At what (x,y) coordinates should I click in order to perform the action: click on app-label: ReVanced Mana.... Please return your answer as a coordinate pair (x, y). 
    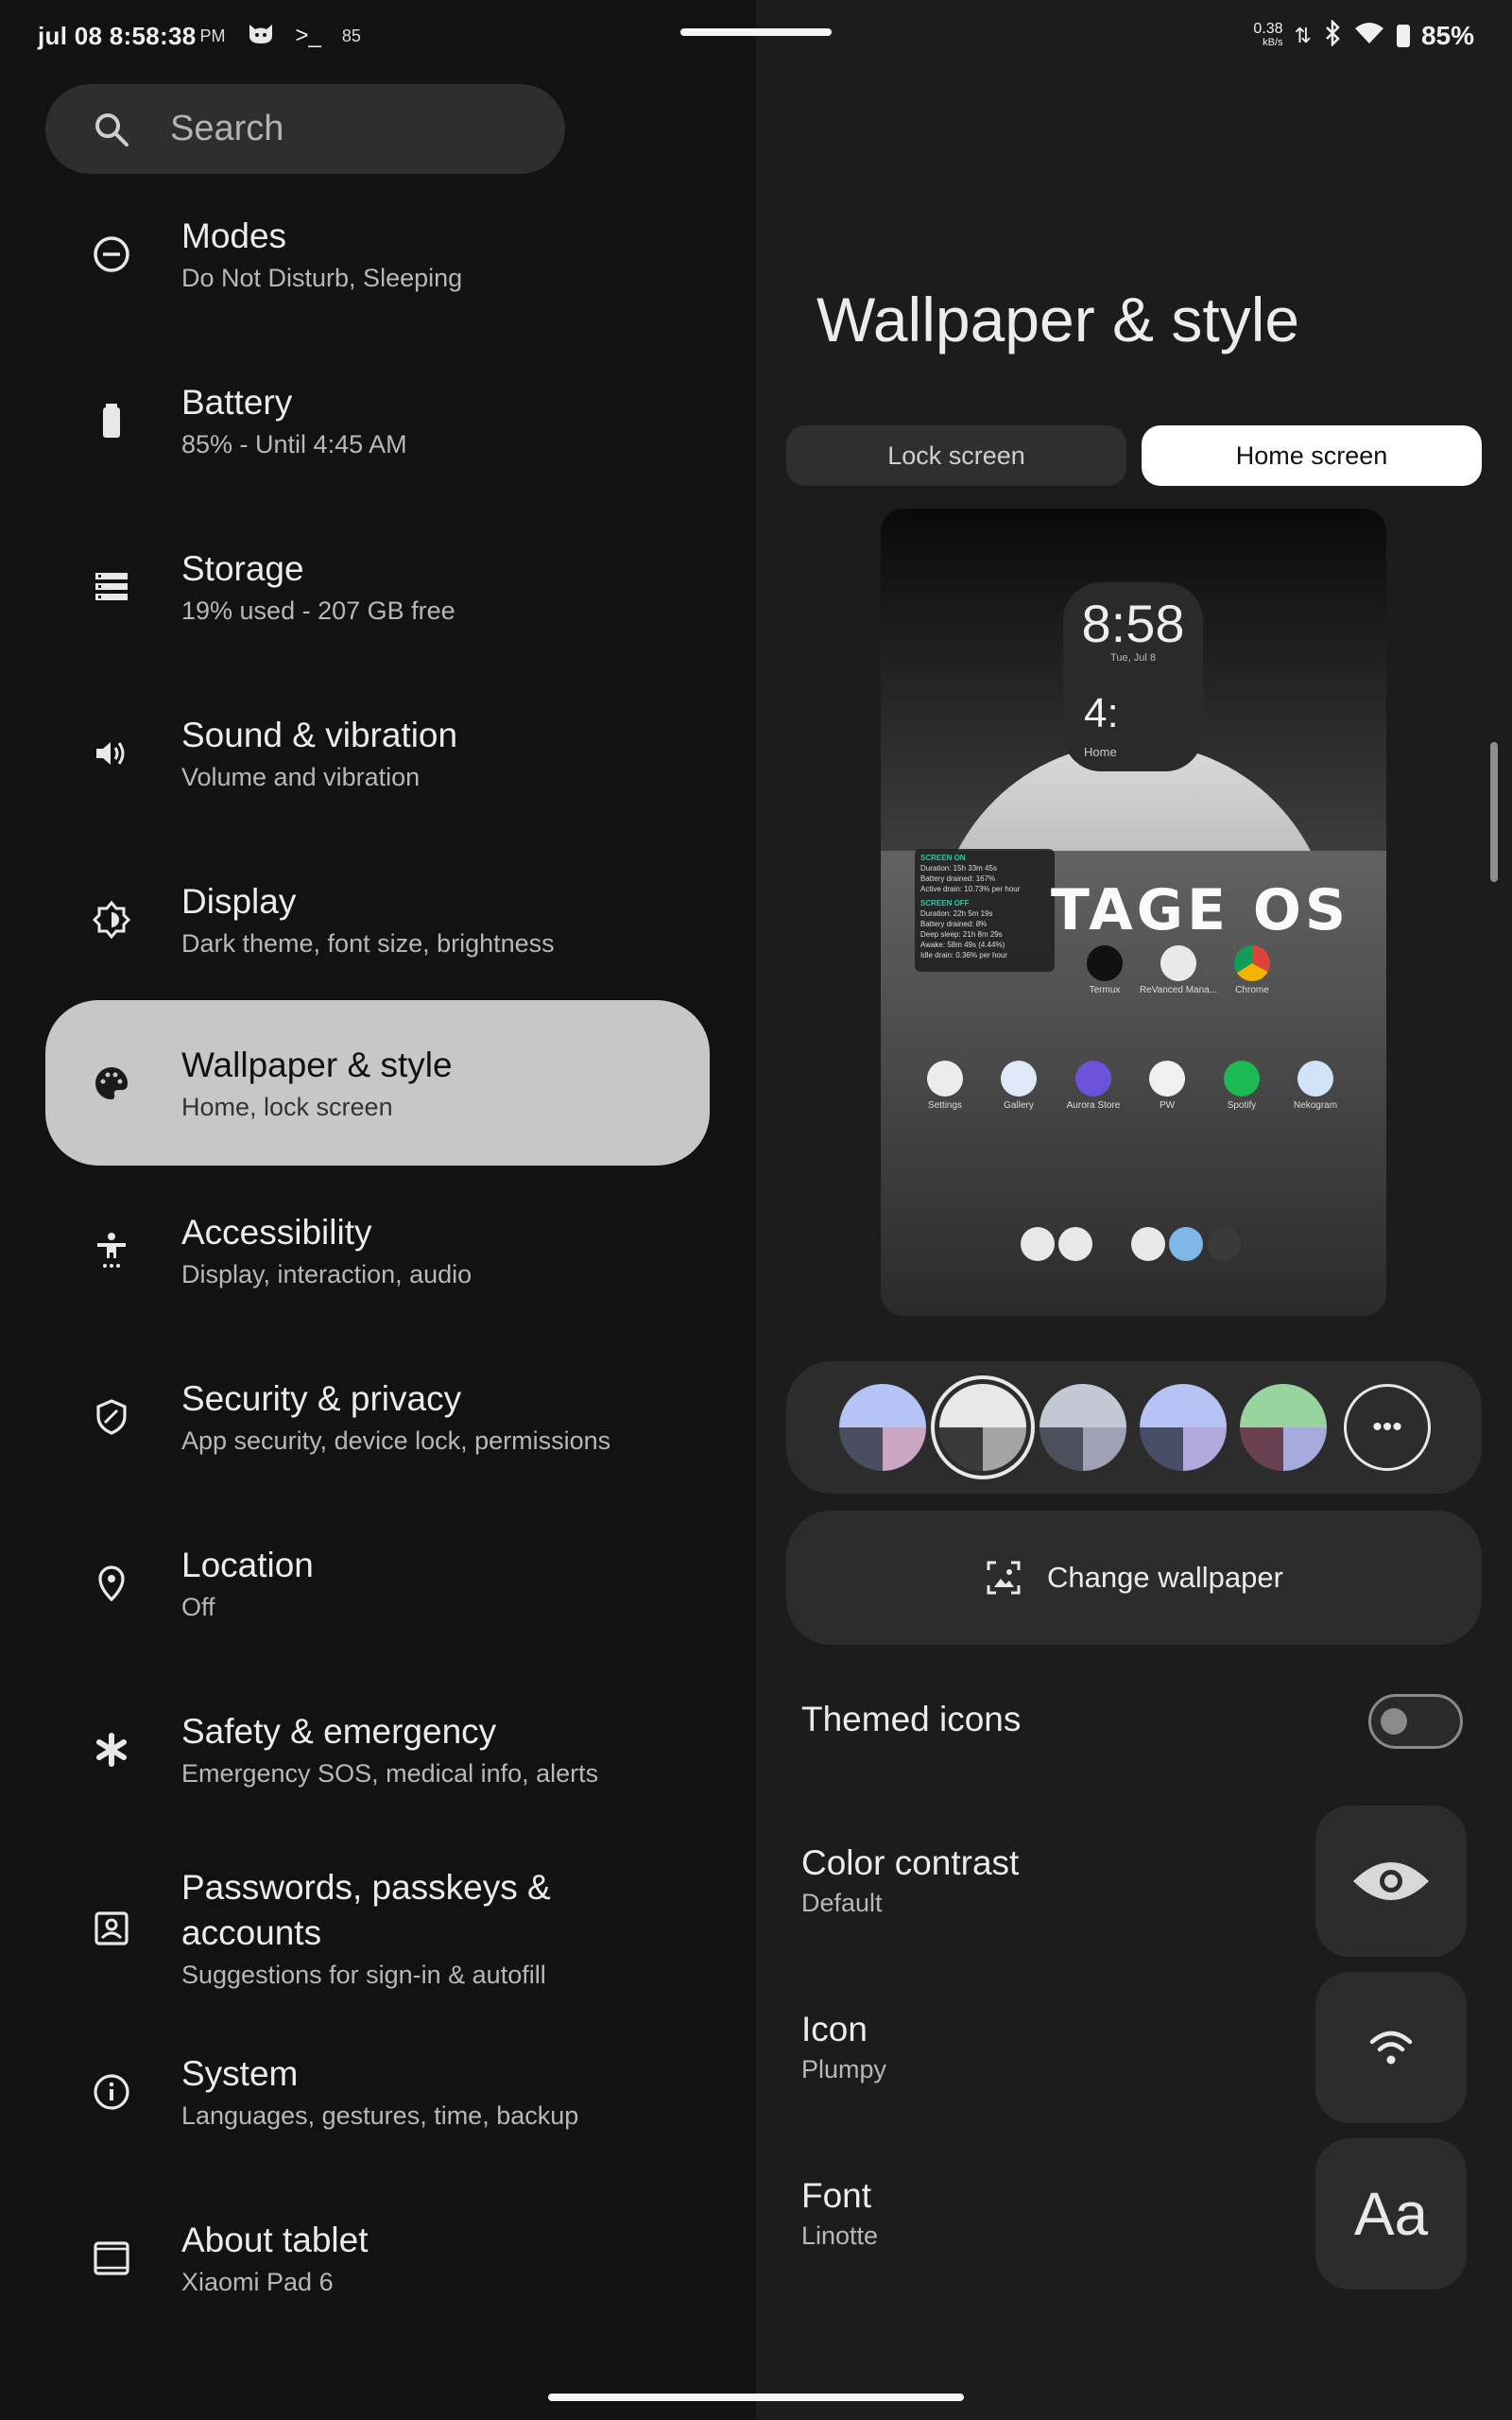
    Looking at the image, I should click on (1178, 990).